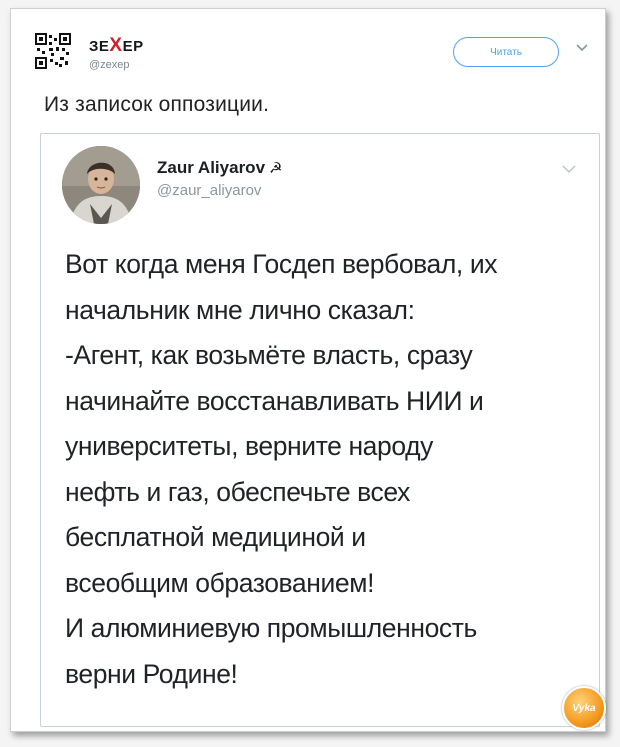 The image size is (620, 747). I want to click on author-name-x: Х, so click(116, 45).